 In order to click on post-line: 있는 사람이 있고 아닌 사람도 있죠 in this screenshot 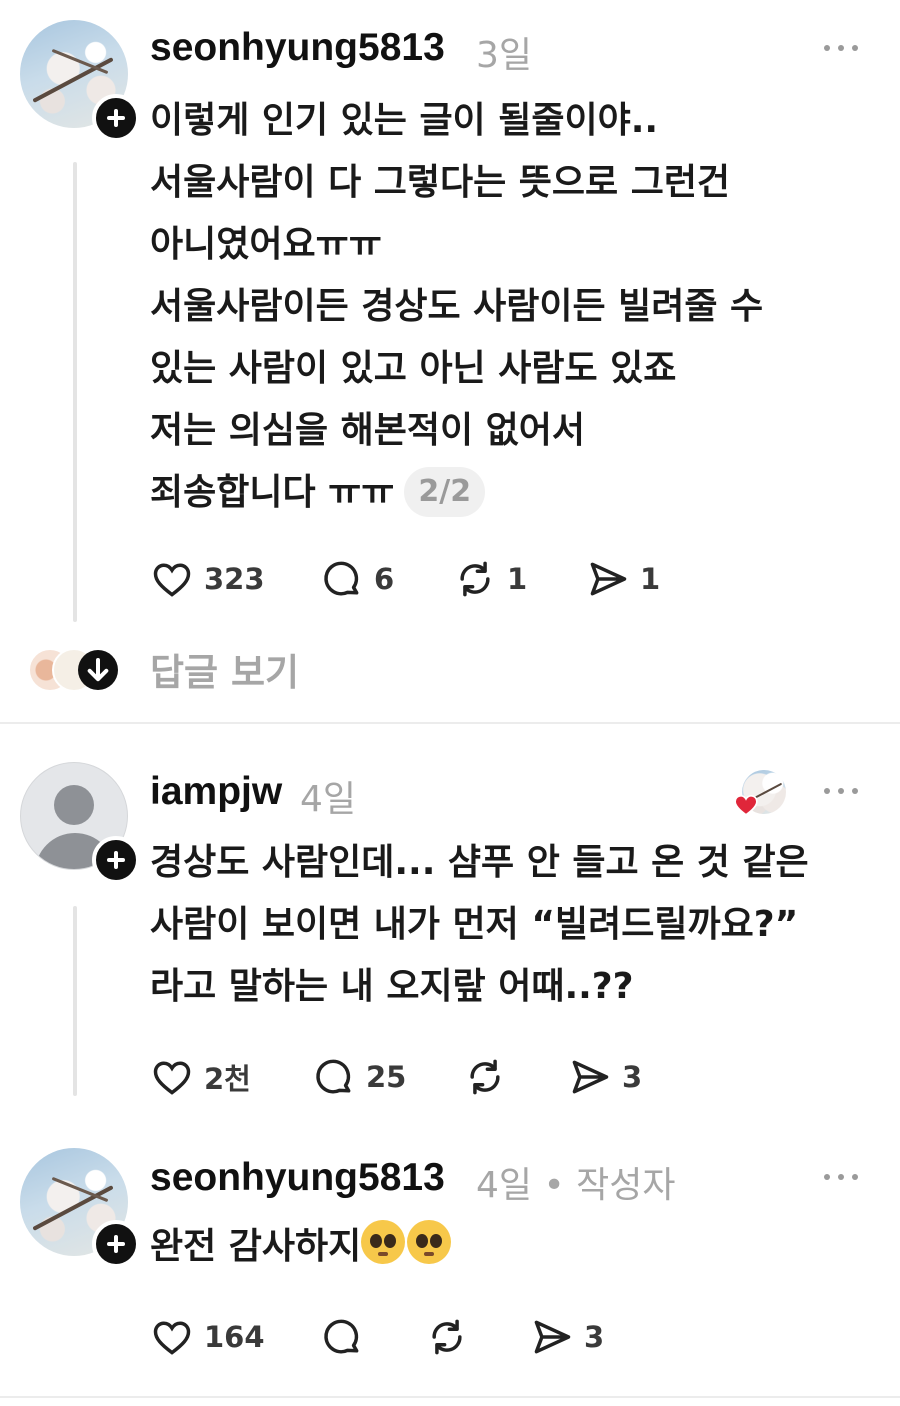, I will do `click(413, 368)`.